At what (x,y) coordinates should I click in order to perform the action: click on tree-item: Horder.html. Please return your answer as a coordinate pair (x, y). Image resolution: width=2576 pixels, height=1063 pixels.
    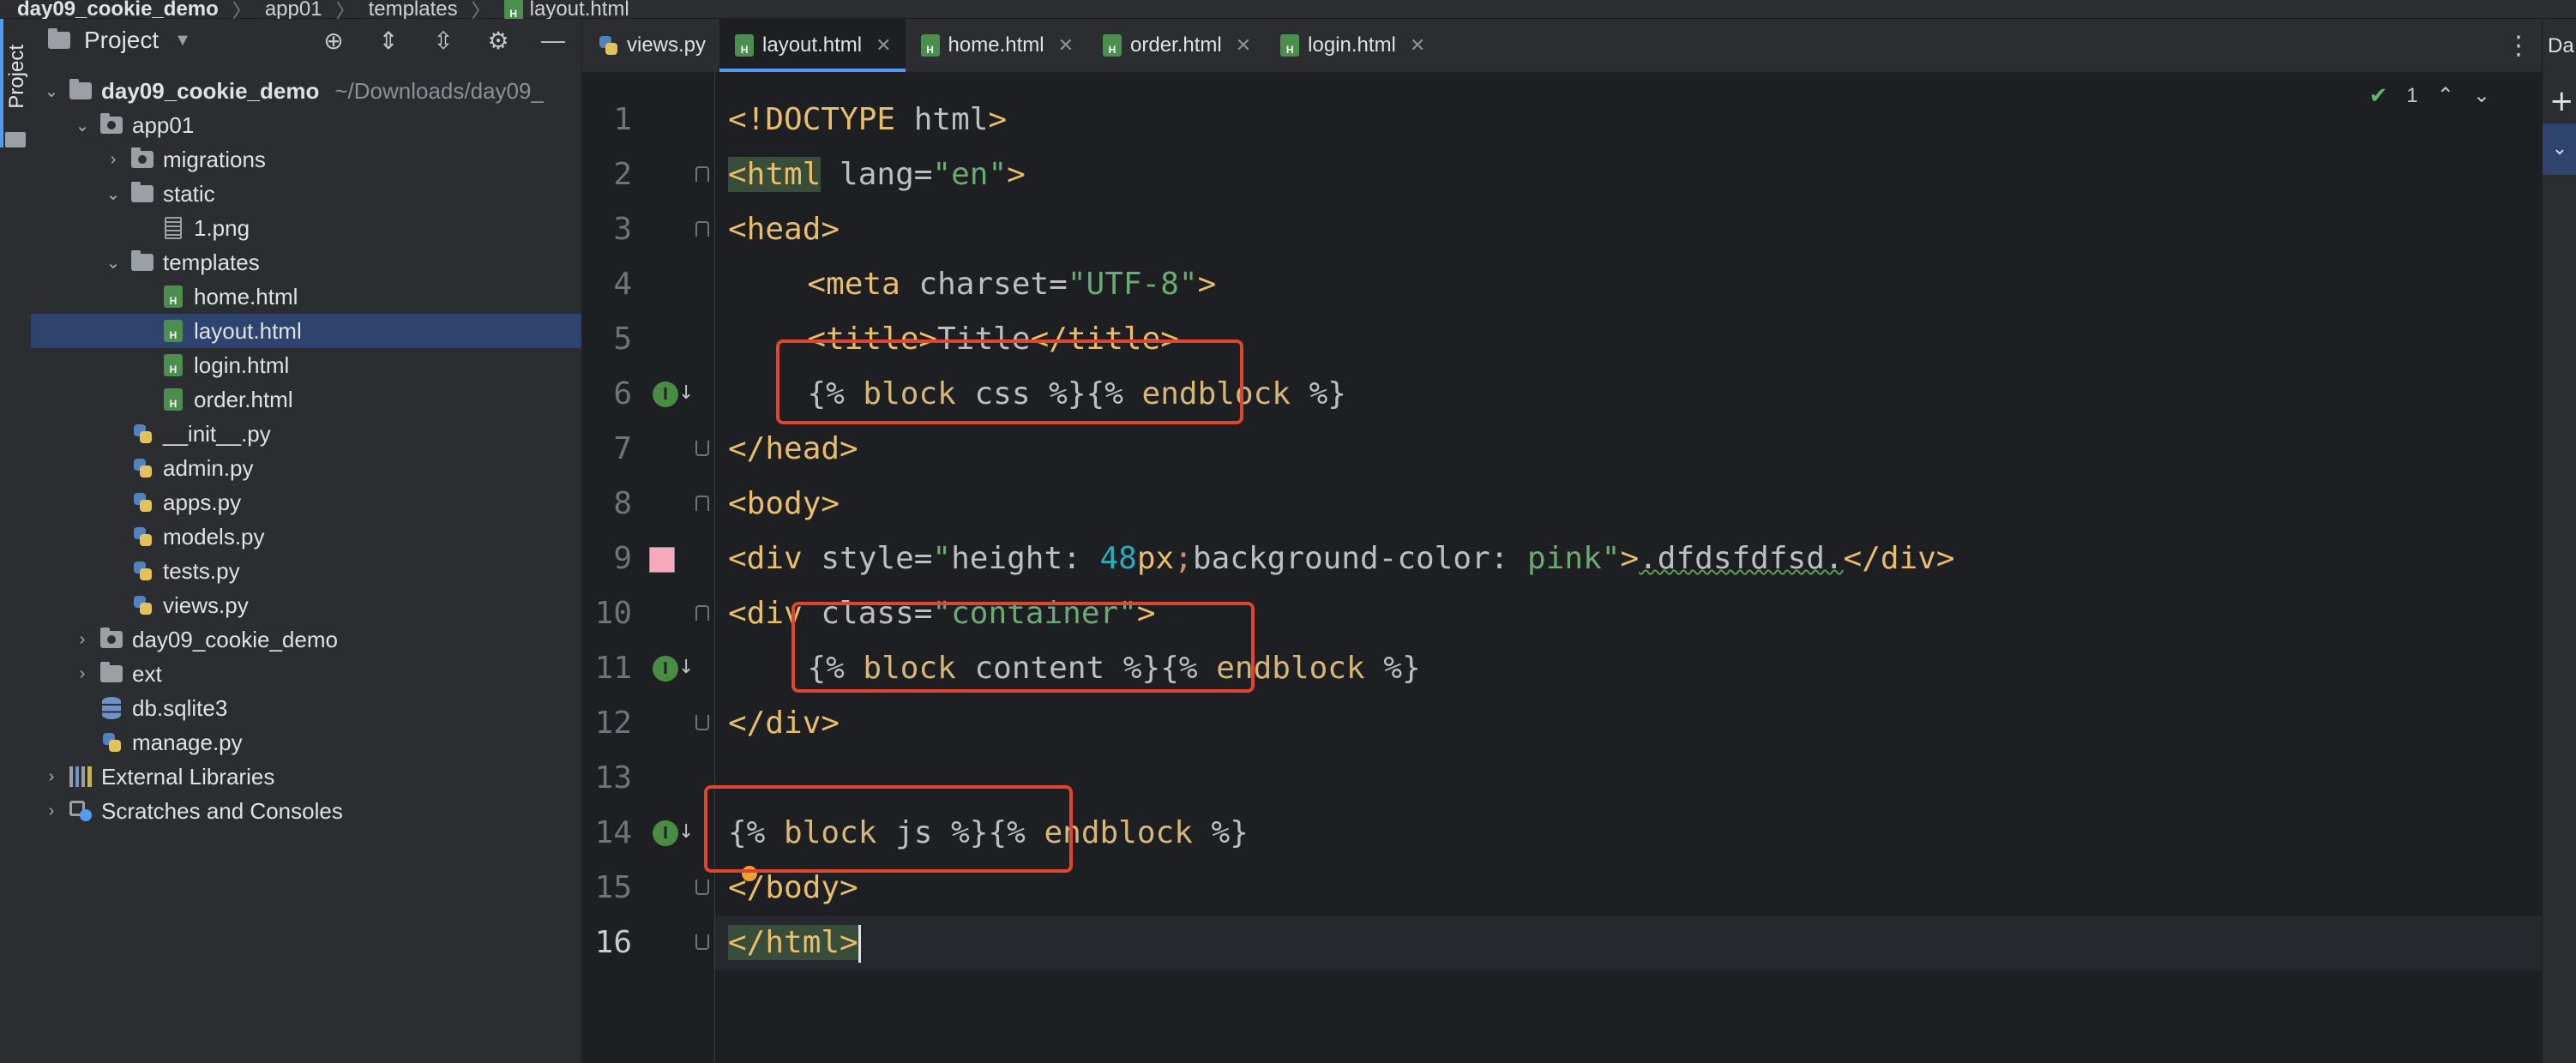
    Looking at the image, I should click on (306, 399).